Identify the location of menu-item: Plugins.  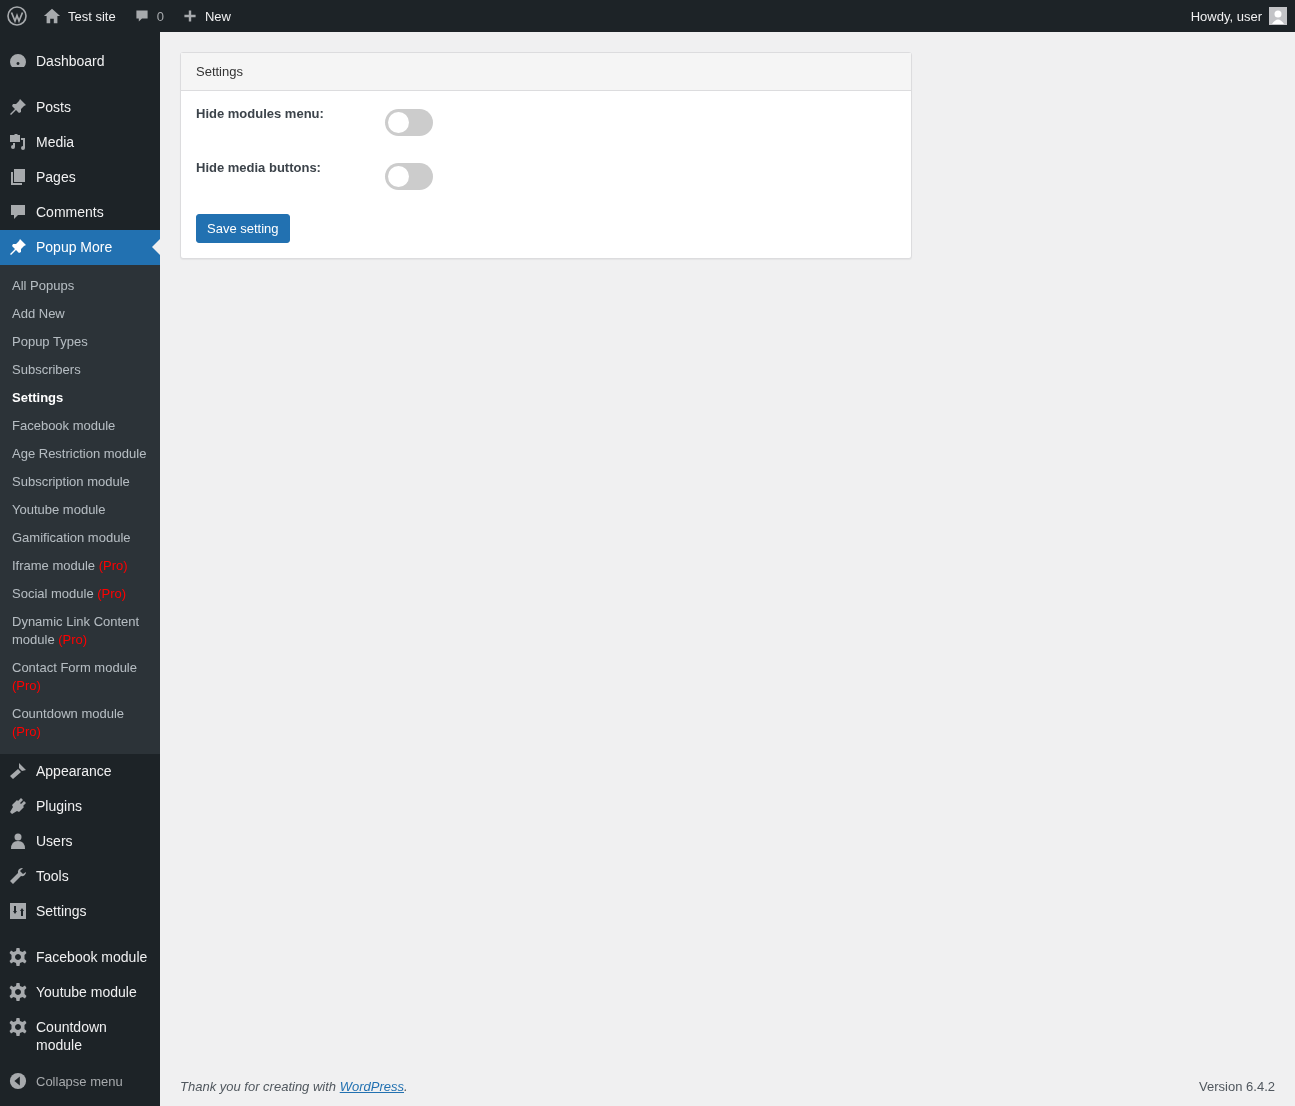
(80, 806).